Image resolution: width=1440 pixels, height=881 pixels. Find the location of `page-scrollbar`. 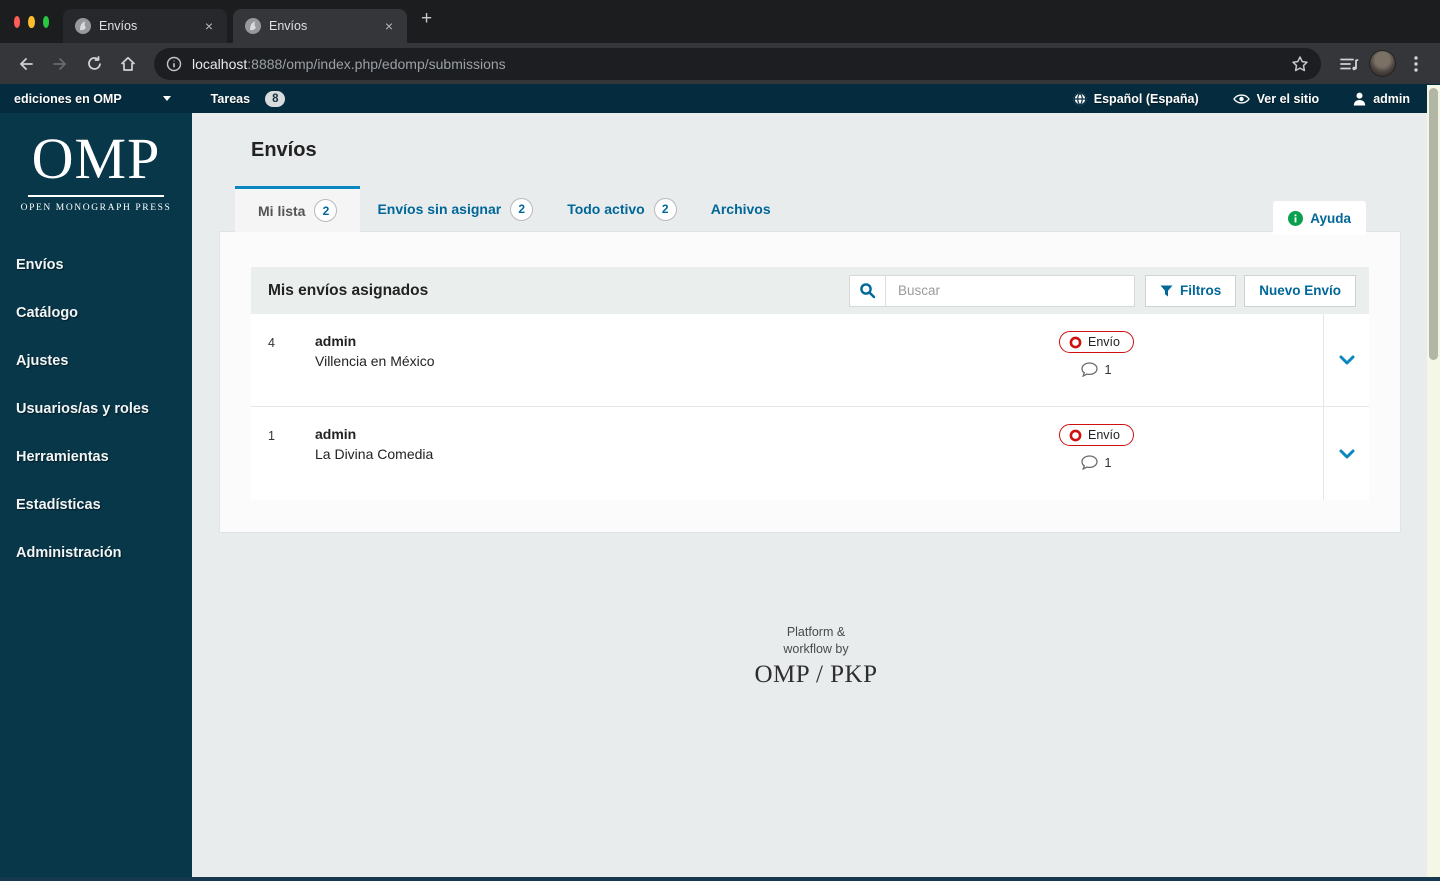

page-scrollbar is located at coordinates (1433, 481).